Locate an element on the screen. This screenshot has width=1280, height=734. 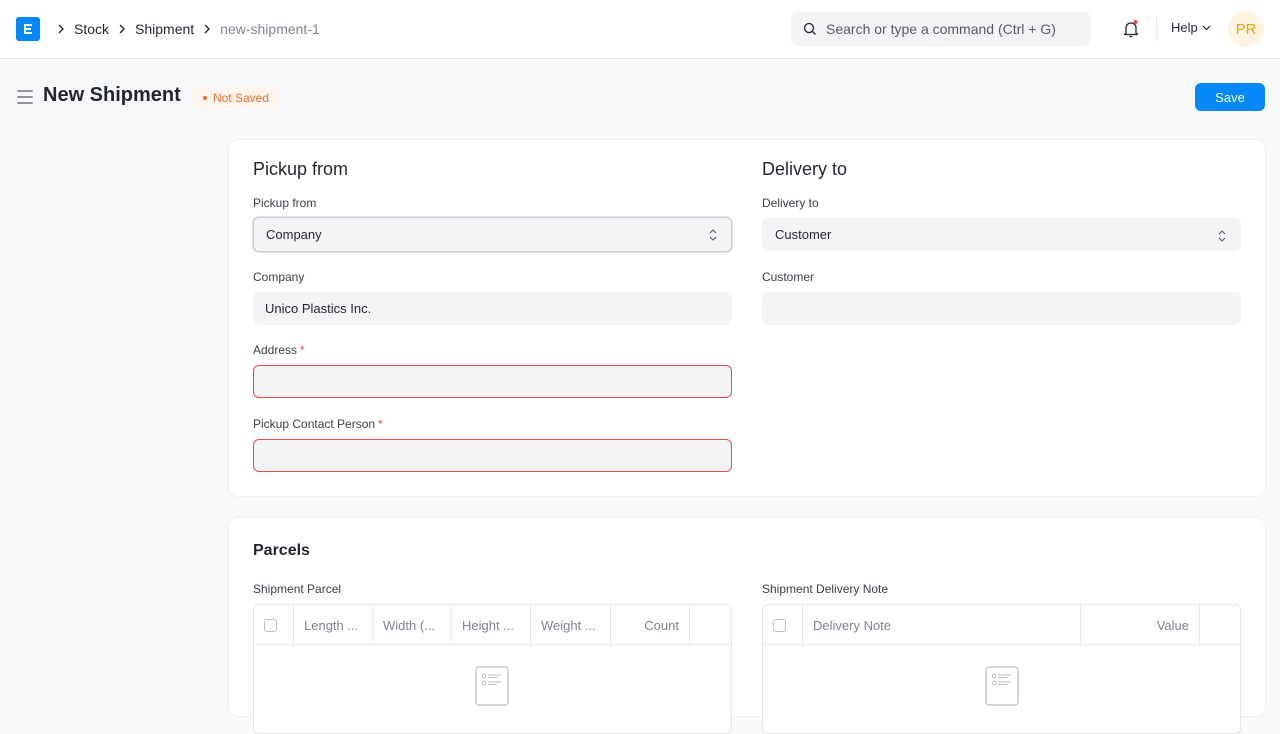
pickup-from-value: Company is located at coordinates (294, 234).